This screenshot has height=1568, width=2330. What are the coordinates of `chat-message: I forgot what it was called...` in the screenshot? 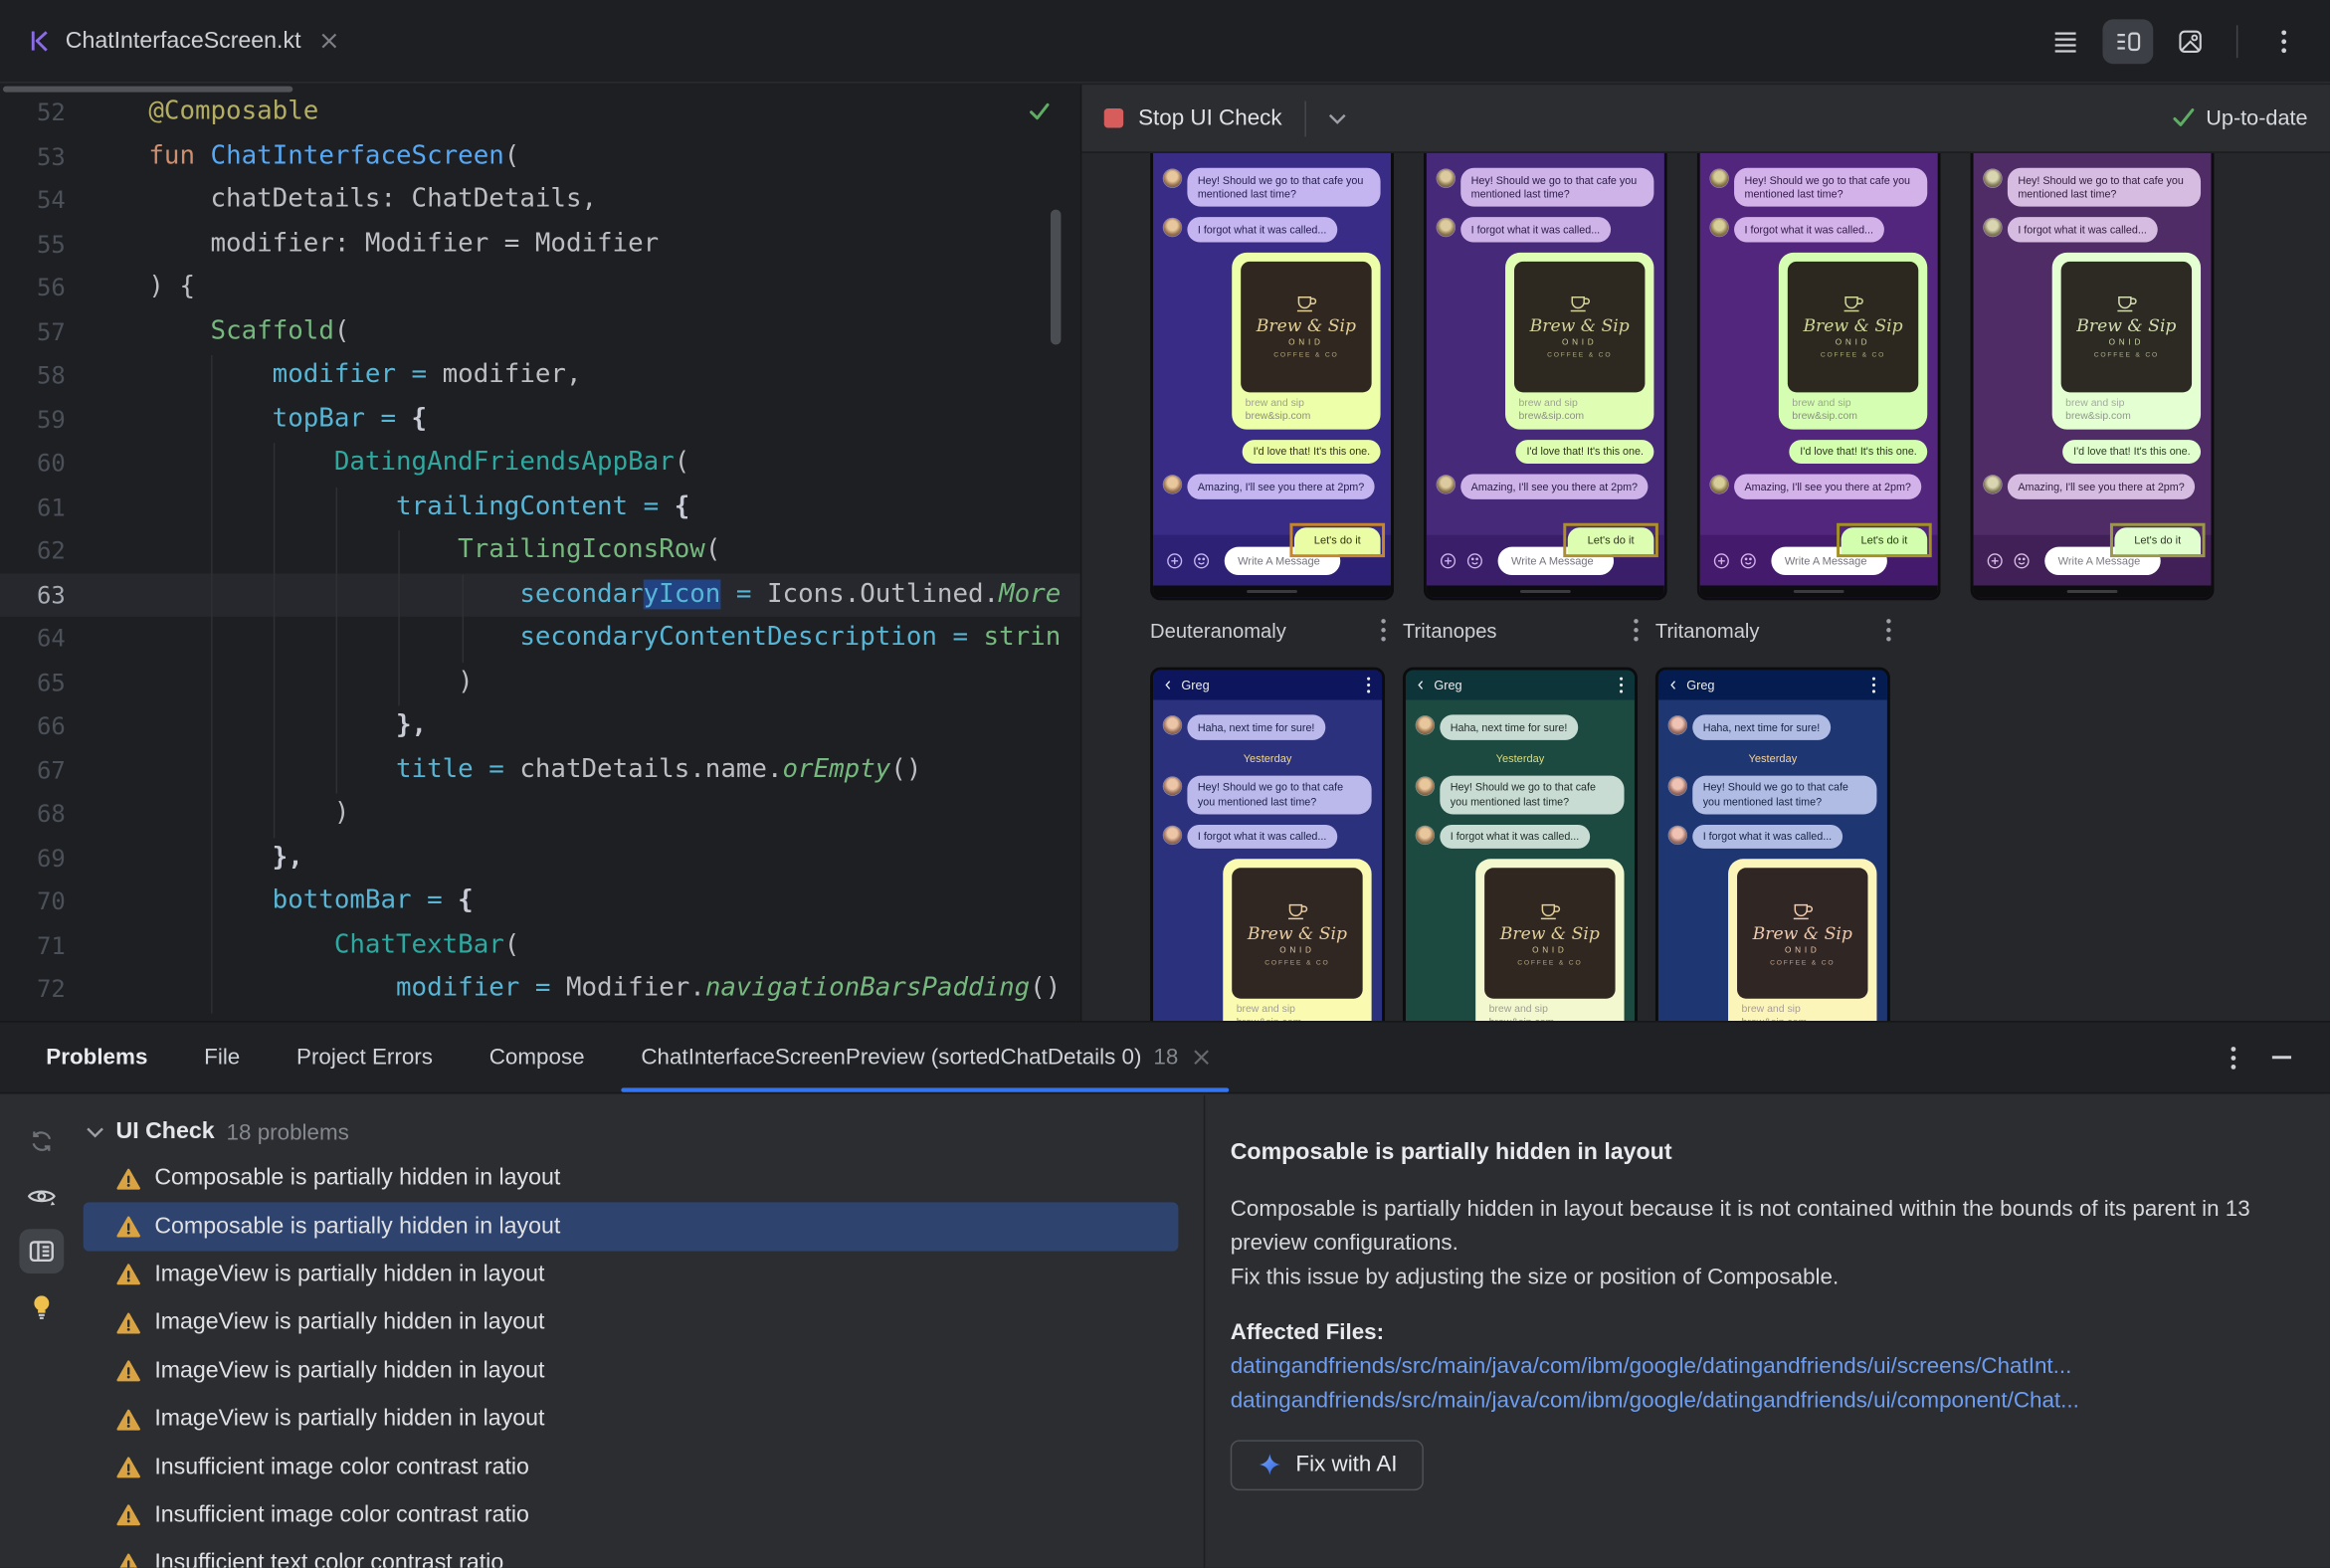 It's located at (1272, 230).